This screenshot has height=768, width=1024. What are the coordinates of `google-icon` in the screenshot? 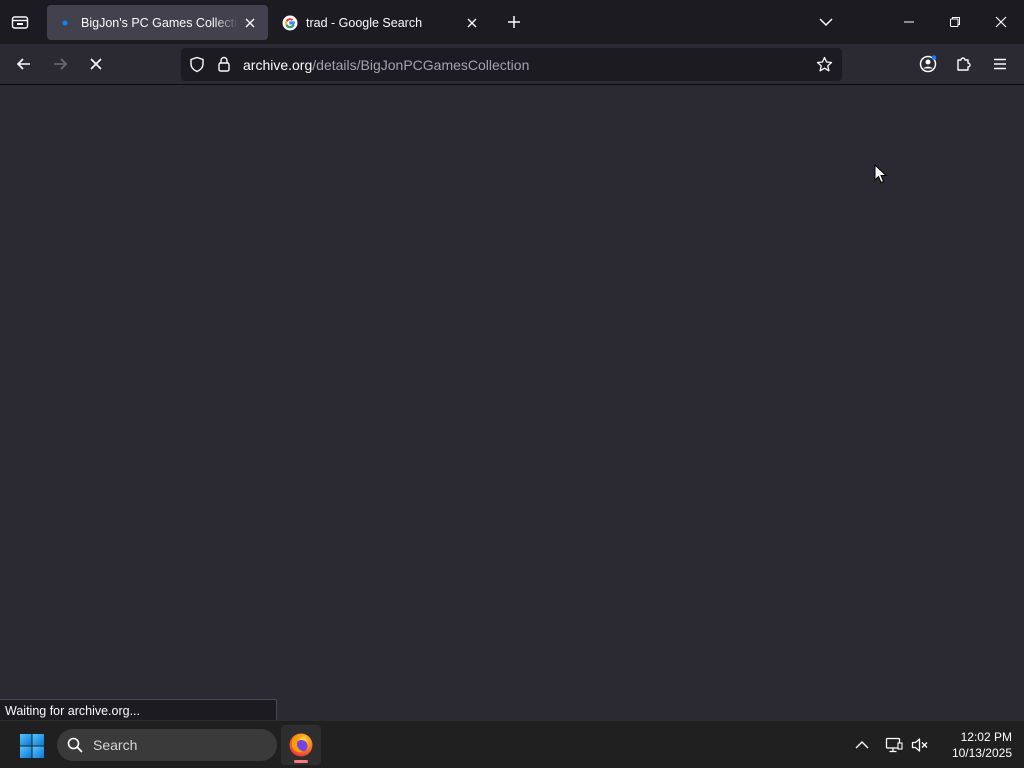 It's located at (290, 23).